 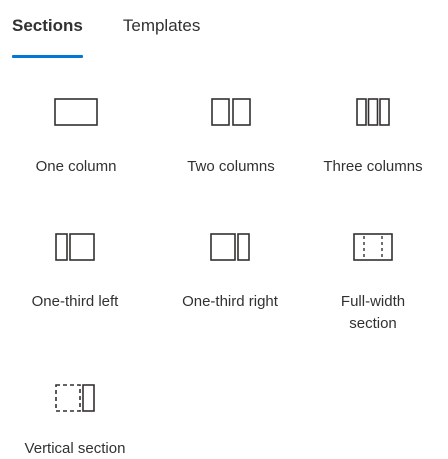 What do you see at coordinates (47, 36) in the screenshot?
I see `tab-sections: Sections` at bounding box center [47, 36].